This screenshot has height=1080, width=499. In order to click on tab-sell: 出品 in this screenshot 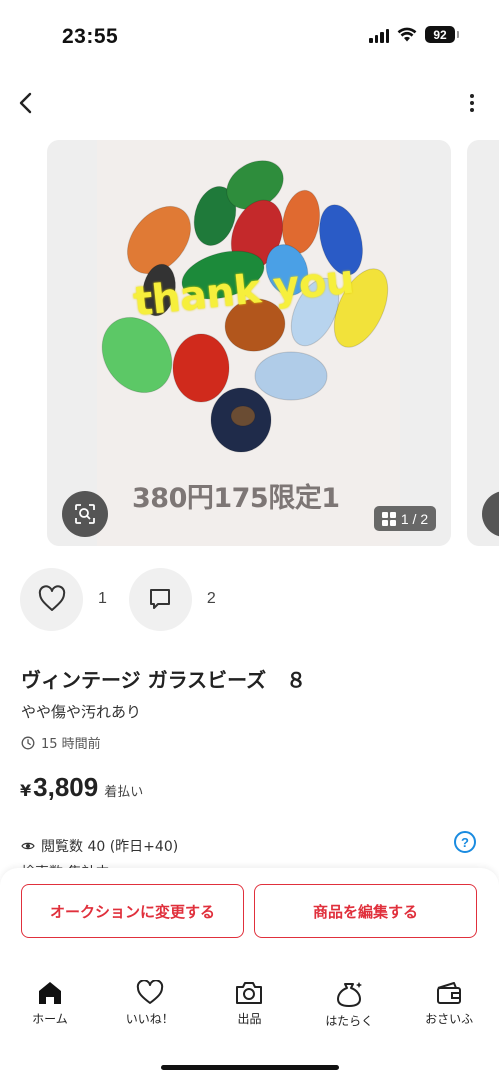, I will do `click(250, 1010)`.